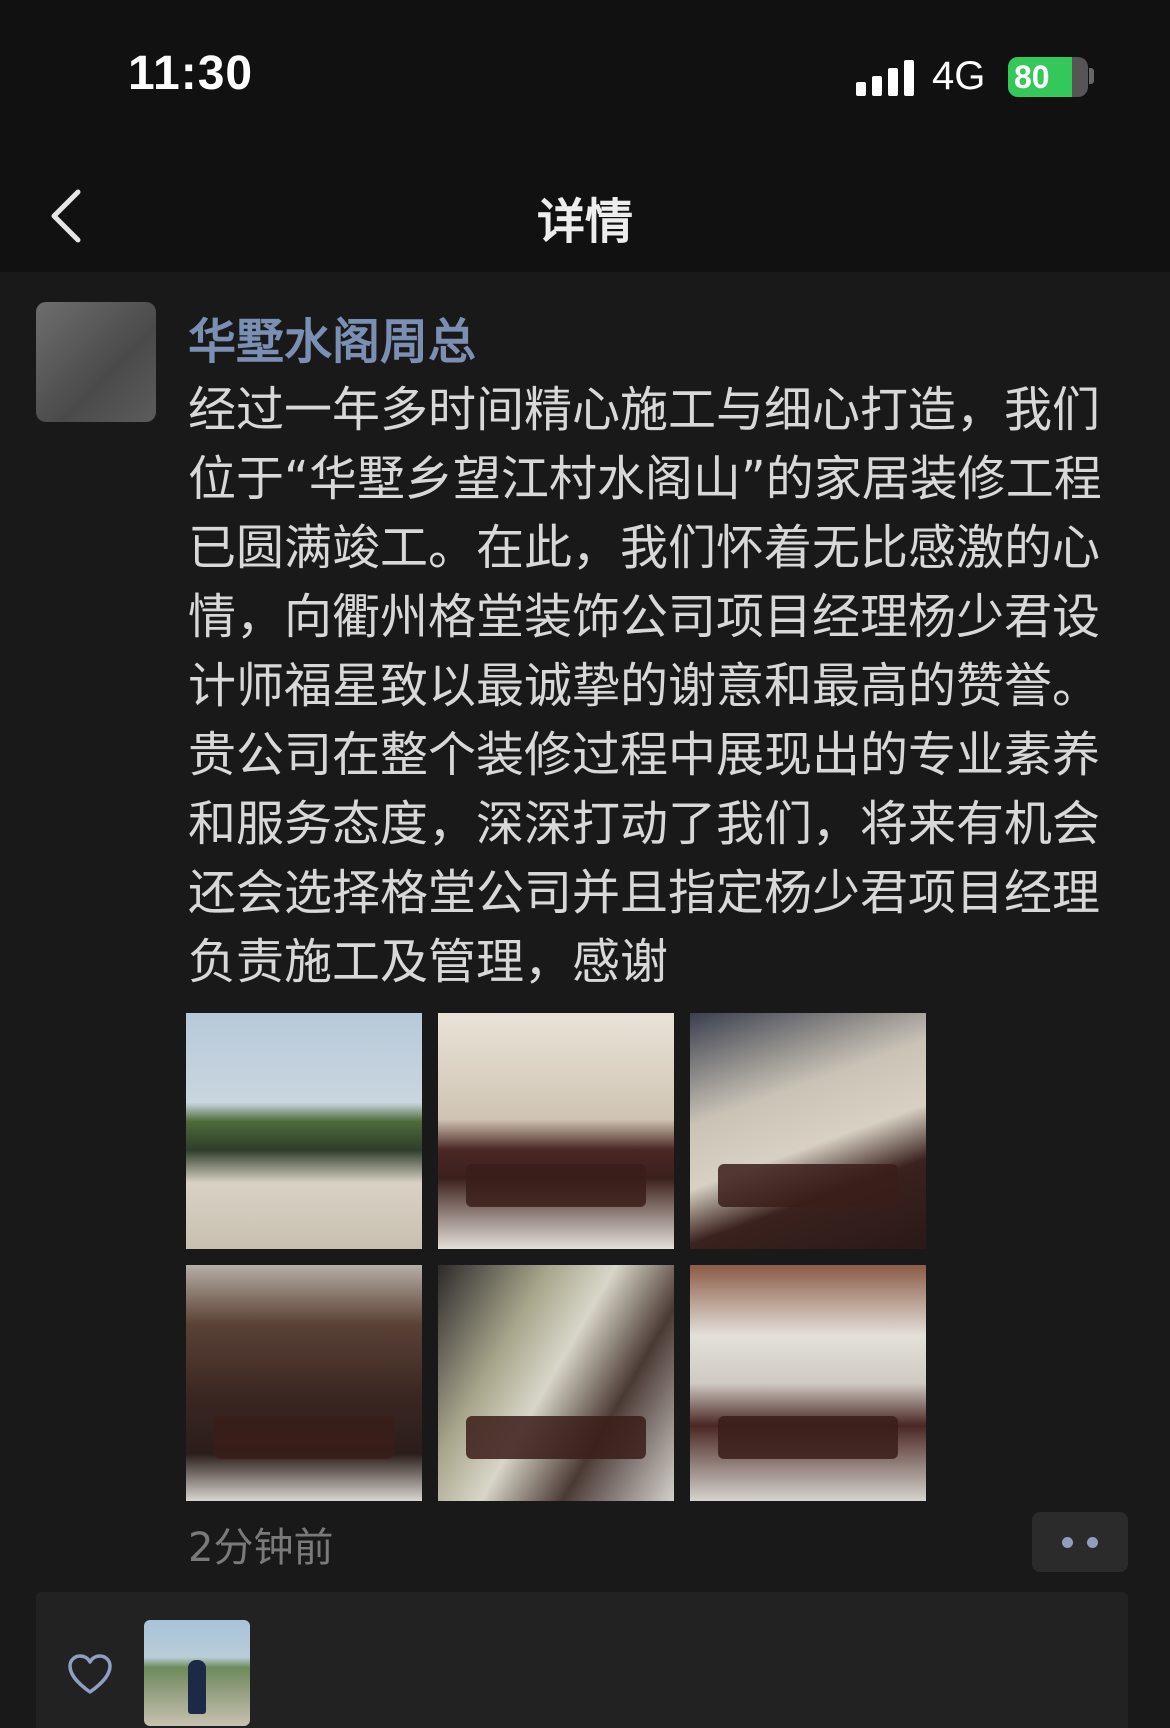 This screenshot has width=1170, height=1728. I want to click on network-type: 4G, so click(959, 76).